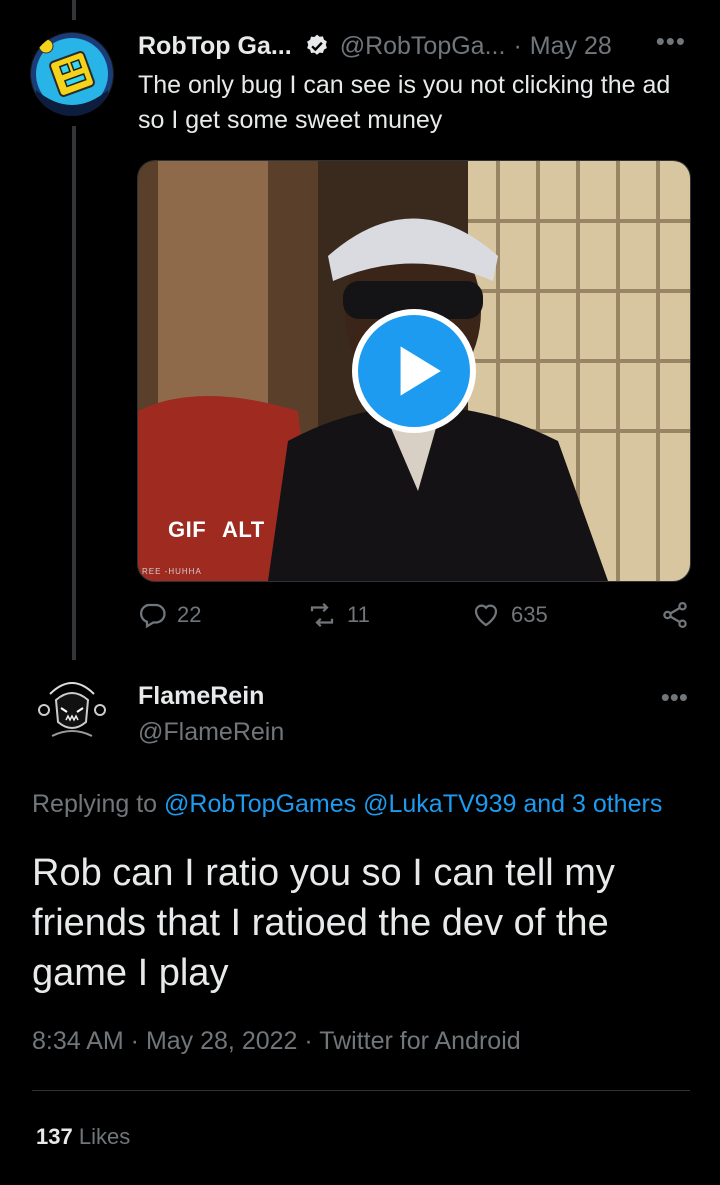 This screenshot has height=1185, width=720. I want to click on share-action, so click(675, 615).